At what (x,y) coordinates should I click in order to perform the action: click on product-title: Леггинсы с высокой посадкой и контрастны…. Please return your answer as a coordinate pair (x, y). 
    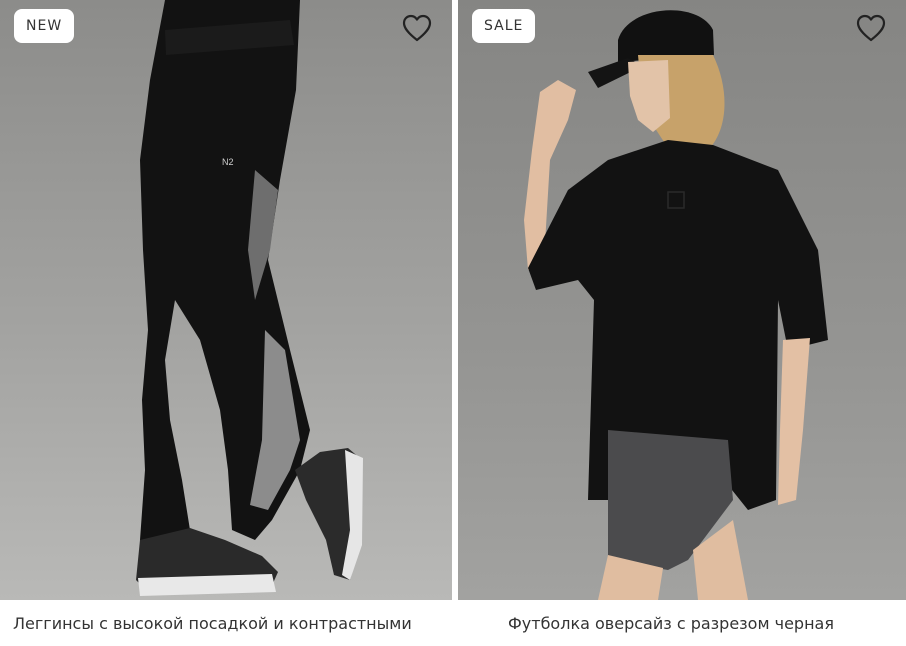
    Looking at the image, I should click on (226, 623).